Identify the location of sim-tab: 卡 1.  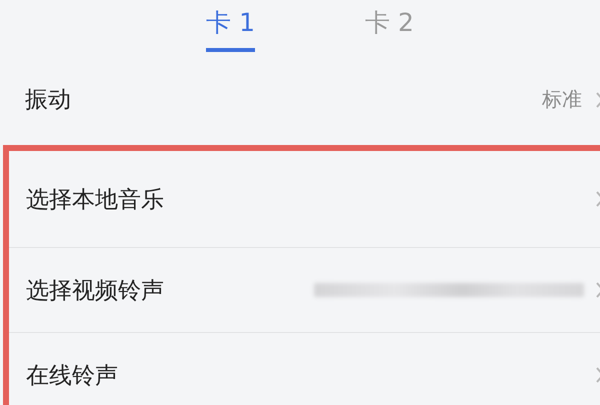
(230, 29).